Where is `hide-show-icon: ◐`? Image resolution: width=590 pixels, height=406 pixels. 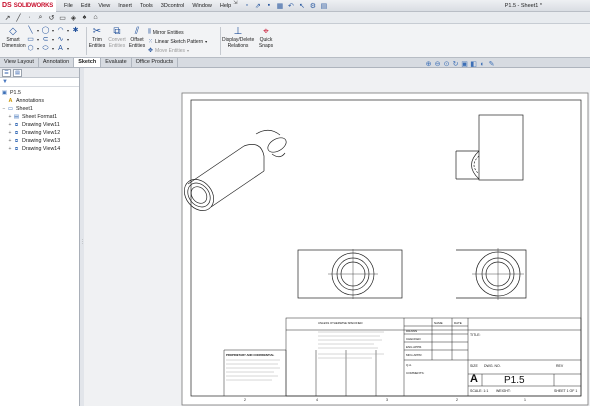 hide-show-icon: ◐ is located at coordinates (482, 65).